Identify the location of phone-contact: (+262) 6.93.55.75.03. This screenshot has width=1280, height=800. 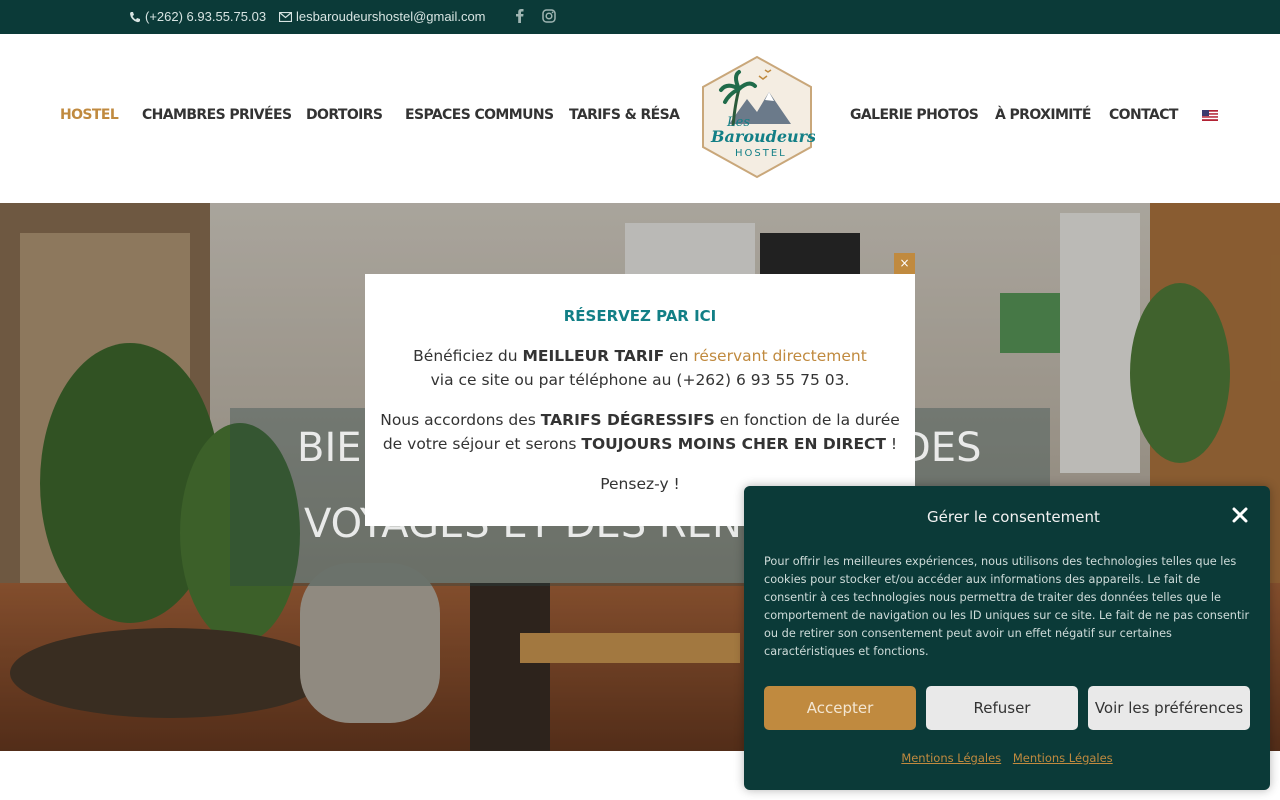
(197, 16).